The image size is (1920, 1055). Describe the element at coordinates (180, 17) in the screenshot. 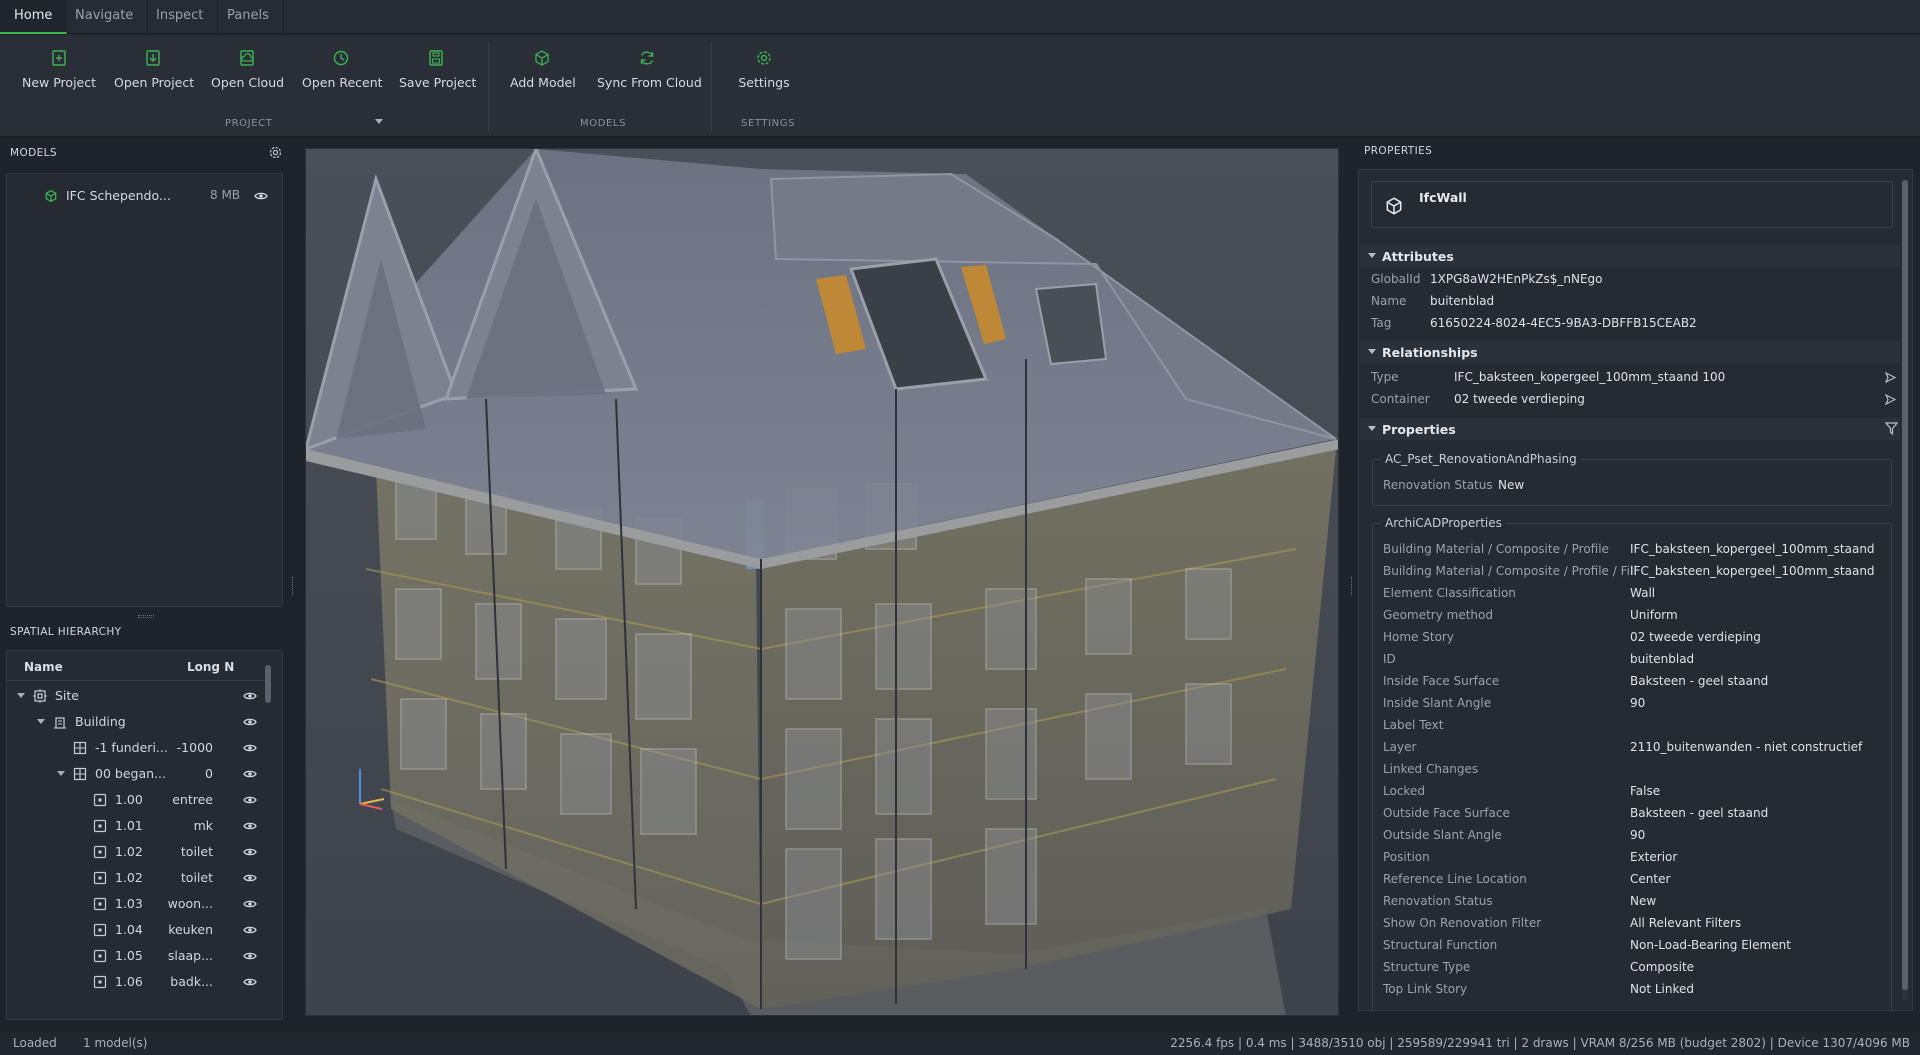

I see `tab-inspect: Inspect` at that location.